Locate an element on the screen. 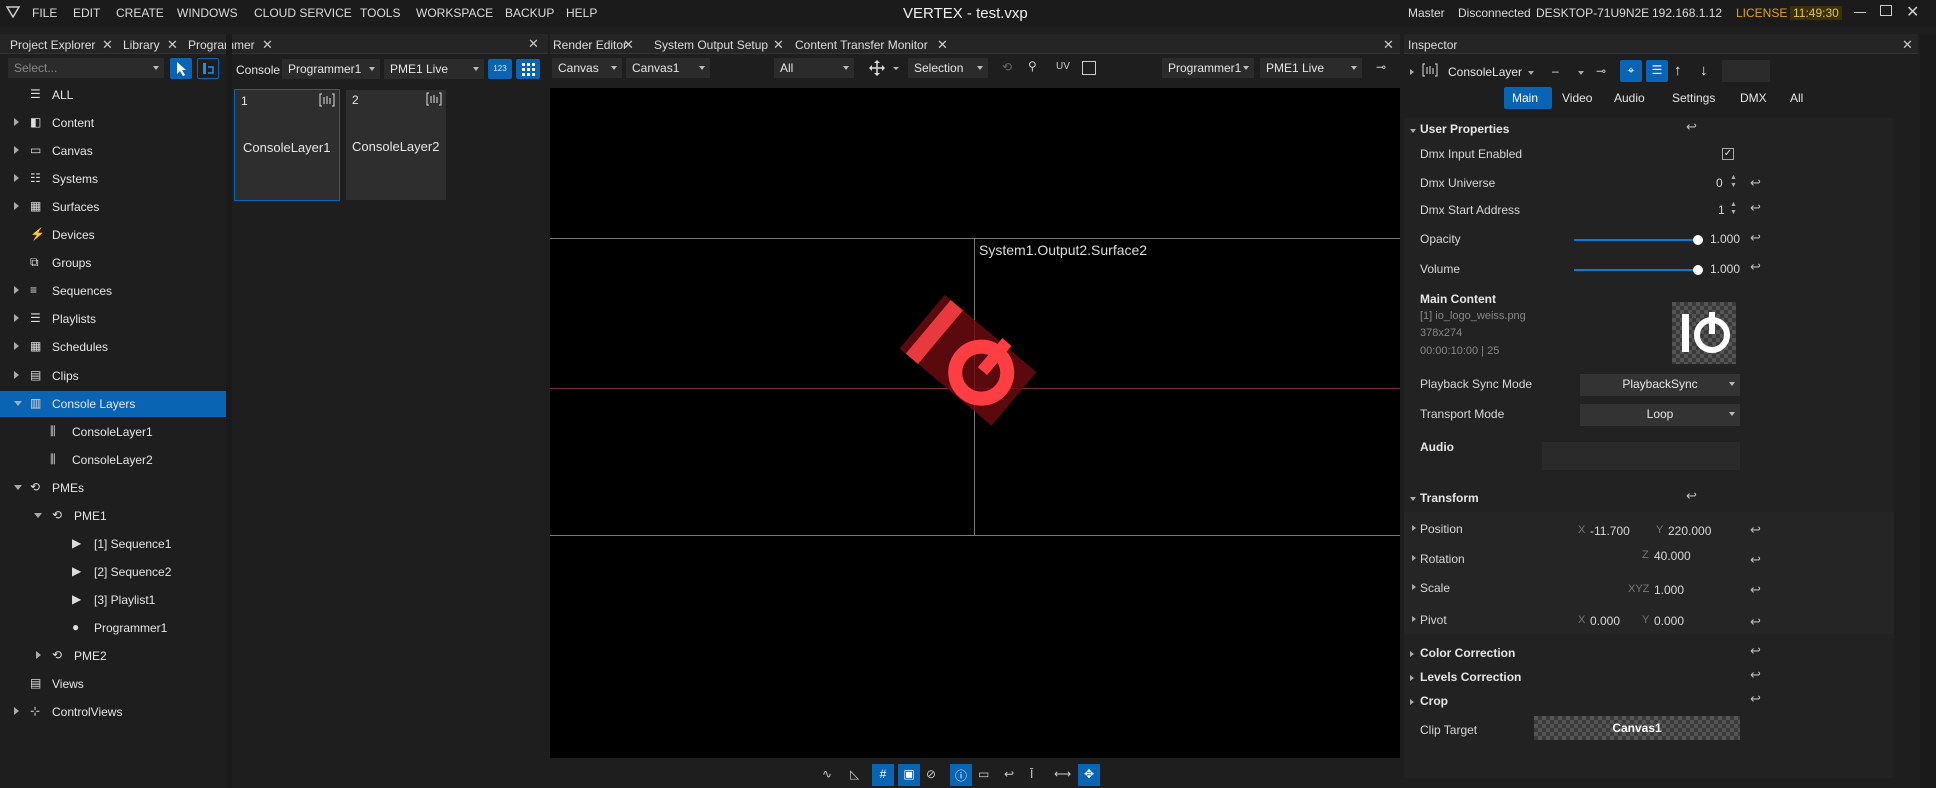 The image size is (1936, 788). render-mode-dropdown: Canvas is located at coordinates (587, 68).